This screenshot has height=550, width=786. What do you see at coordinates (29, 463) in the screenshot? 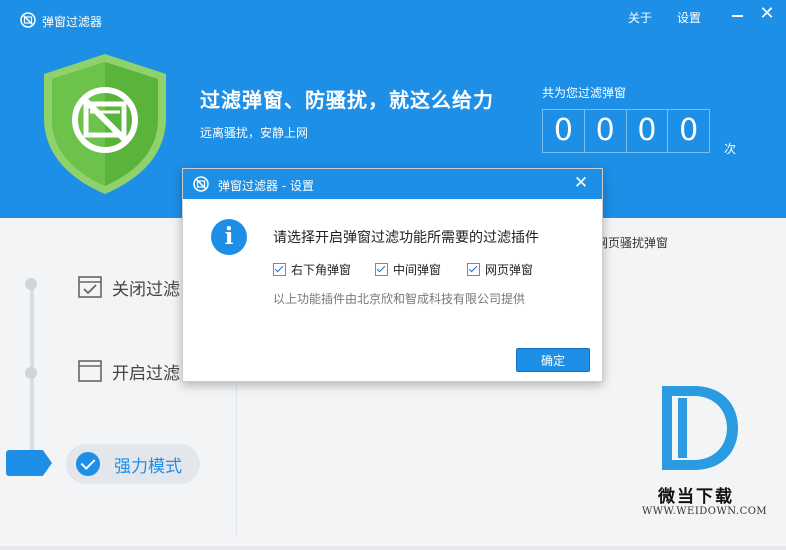
I see `active-mode-pointer` at bounding box center [29, 463].